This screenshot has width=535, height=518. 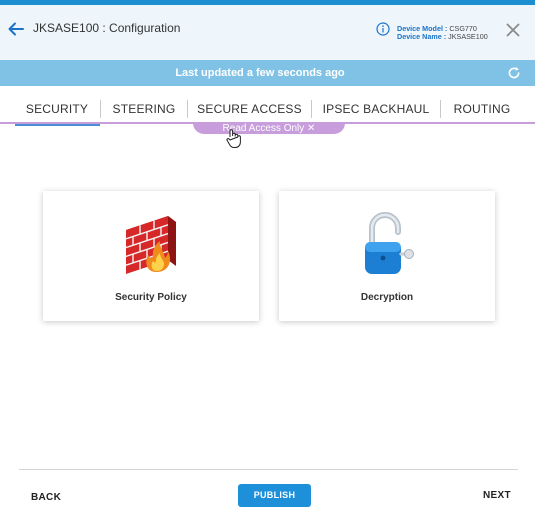 What do you see at coordinates (311, 128) in the screenshot?
I see `pin-icon: ✕` at bounding box center [311, 128].